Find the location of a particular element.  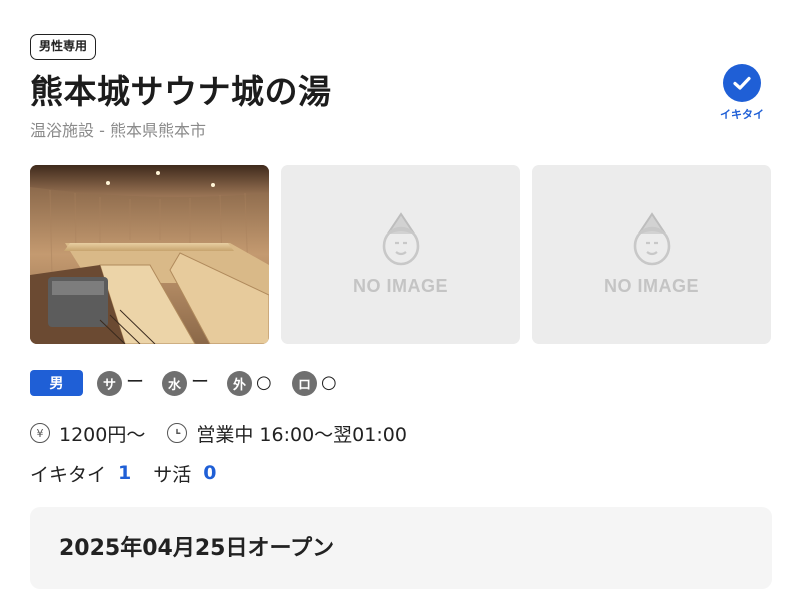

ikitai-button-label: イキタイ is located at coordinates (742, 114).